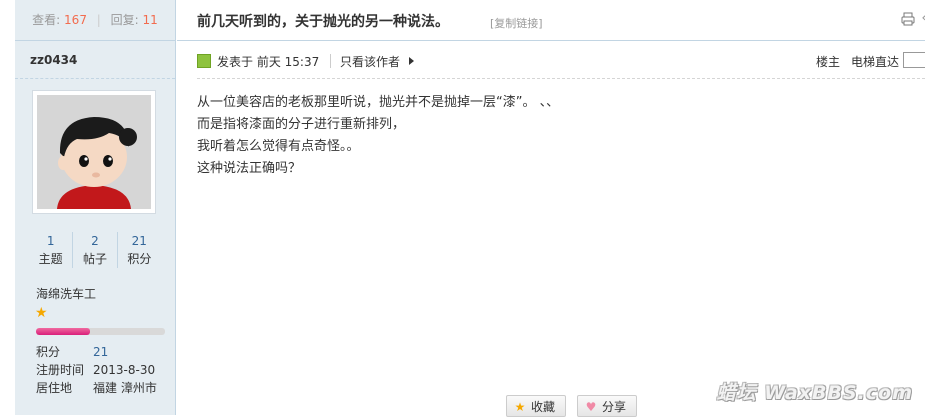 This screenshot has width=925, height=418. Describe the element at coordinates (827, 62) in the screenshot. I see `floor-label: 楼主` at that location.